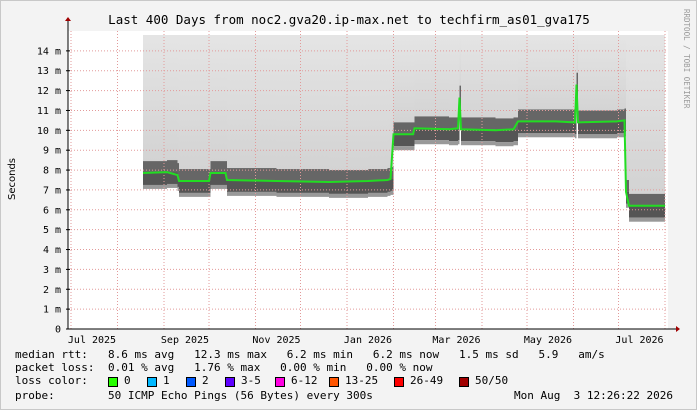 The width and height of the screenshot is (697, 410). Describe the element at coordinates (52, 190) in the screenshot. I see `y-tick-label: 7 m` at that location.